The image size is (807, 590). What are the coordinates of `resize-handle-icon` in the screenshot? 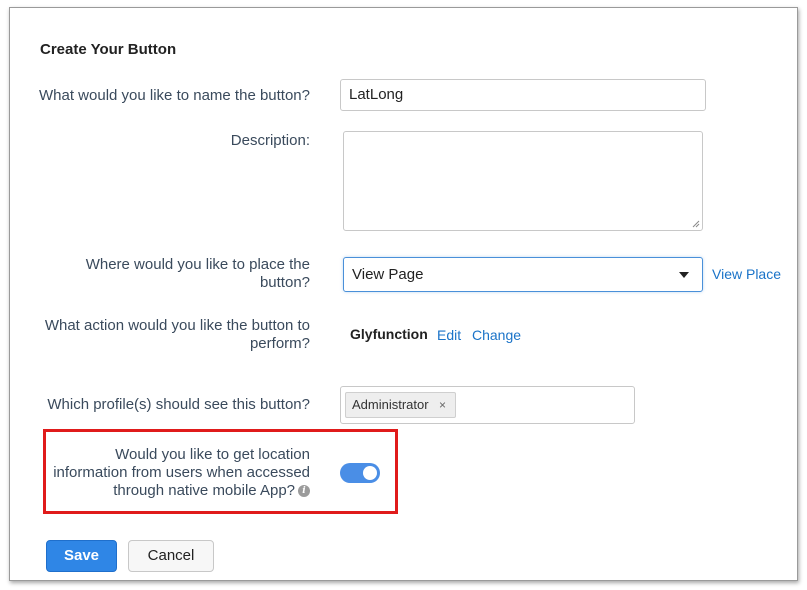 It's located at (696, 224).